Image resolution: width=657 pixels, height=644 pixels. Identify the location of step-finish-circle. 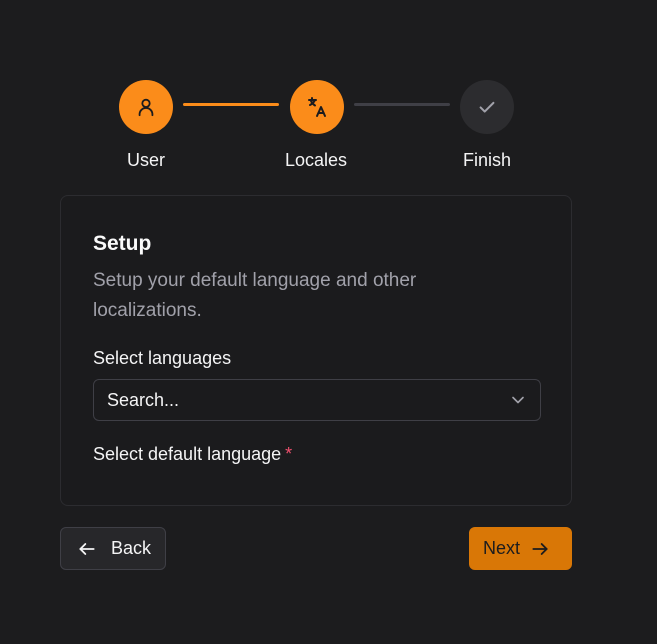
(487, 107).